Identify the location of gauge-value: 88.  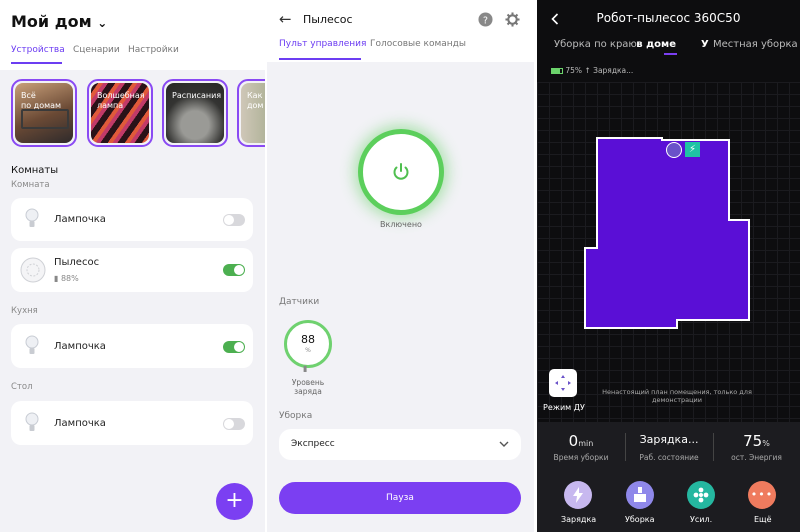
(308, 339).